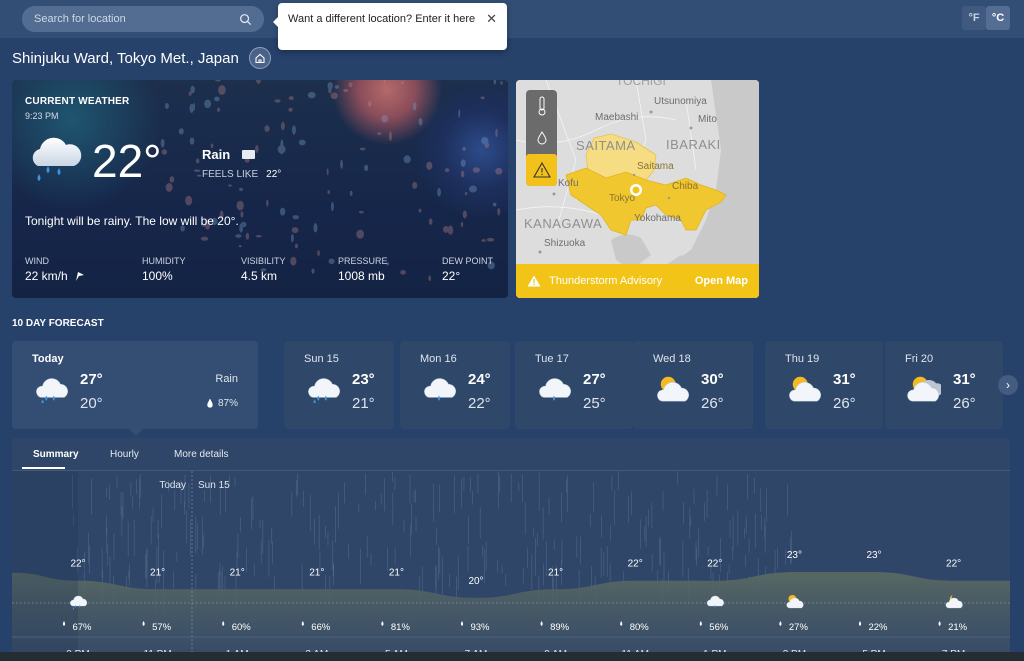 Image resolution: width=1024 pixels, height=661 pixels. What do you see at coordinates (56, 454) in the screenshot?
I see `tab-summary: Summary` at bounding box center [56, 454].